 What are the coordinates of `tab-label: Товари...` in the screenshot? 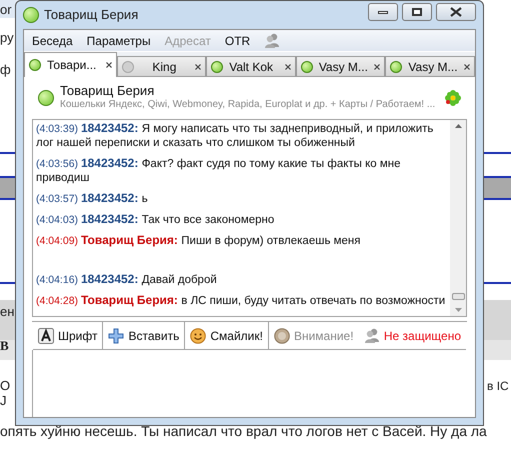 It's located at (72, 65).